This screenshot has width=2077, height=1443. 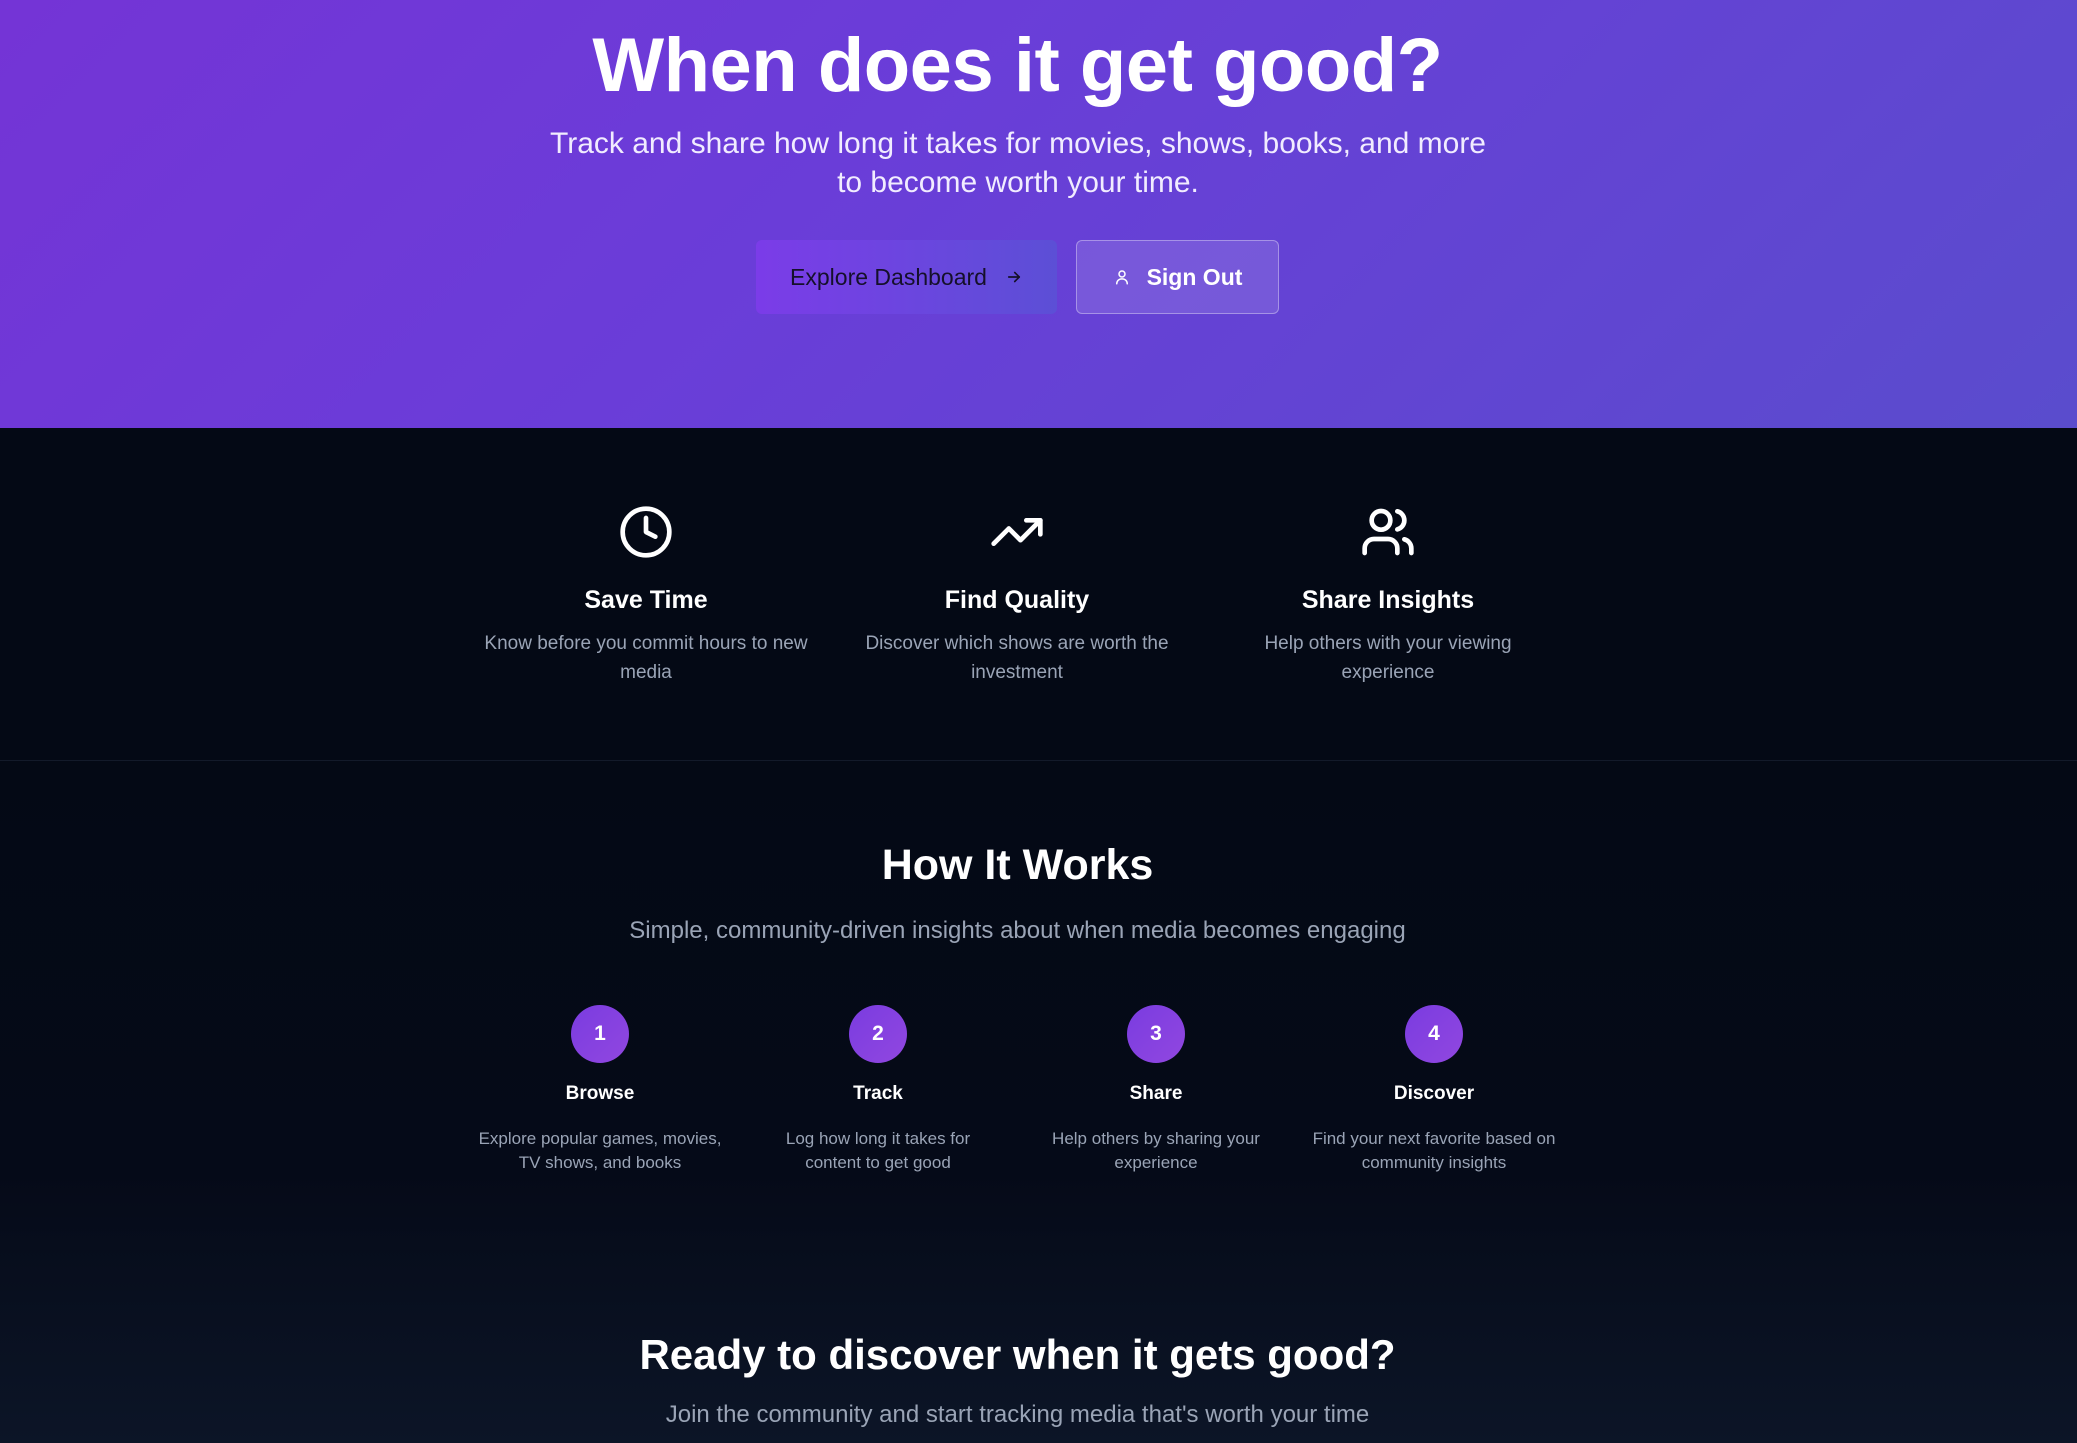 What do you see at coordinates (1156, 1034) in the screenshot?
I see `step-number-badge: 3` at bounding box center [1156, 1034].